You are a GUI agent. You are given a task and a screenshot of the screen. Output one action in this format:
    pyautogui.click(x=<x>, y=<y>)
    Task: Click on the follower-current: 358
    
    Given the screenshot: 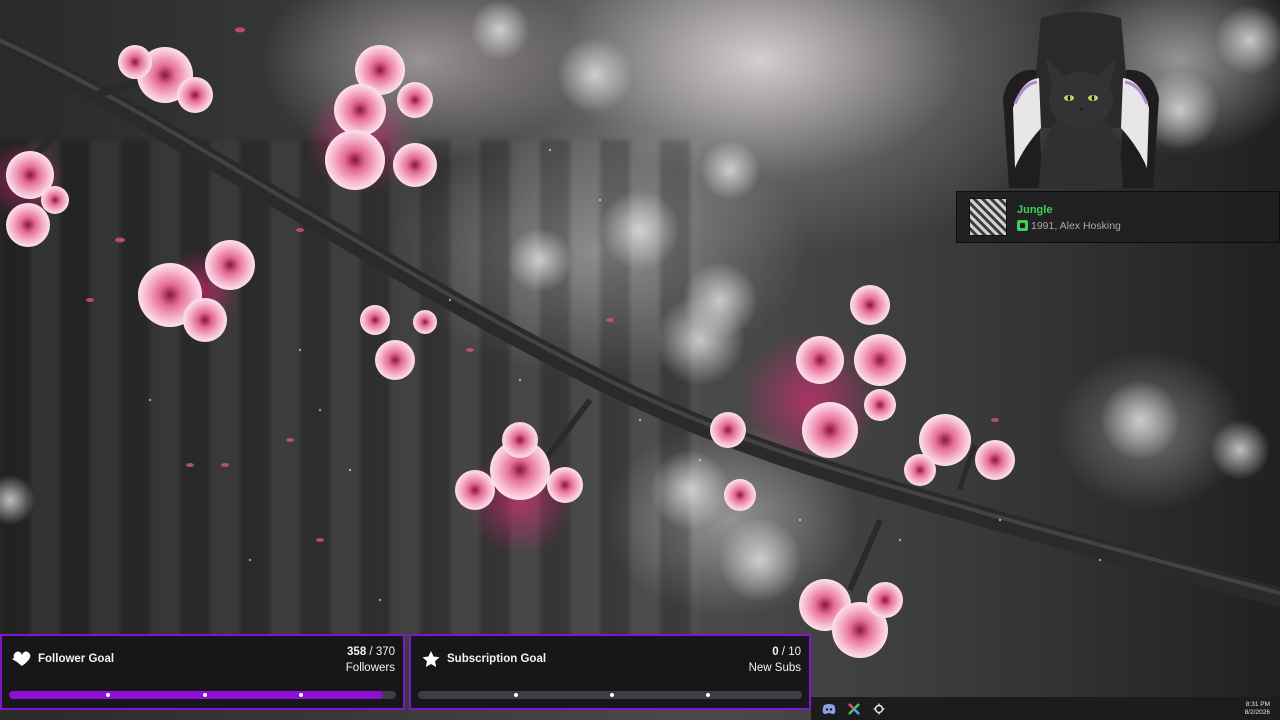 What is the action you would take?
    pyautogui.click(x=357, y=652)
    